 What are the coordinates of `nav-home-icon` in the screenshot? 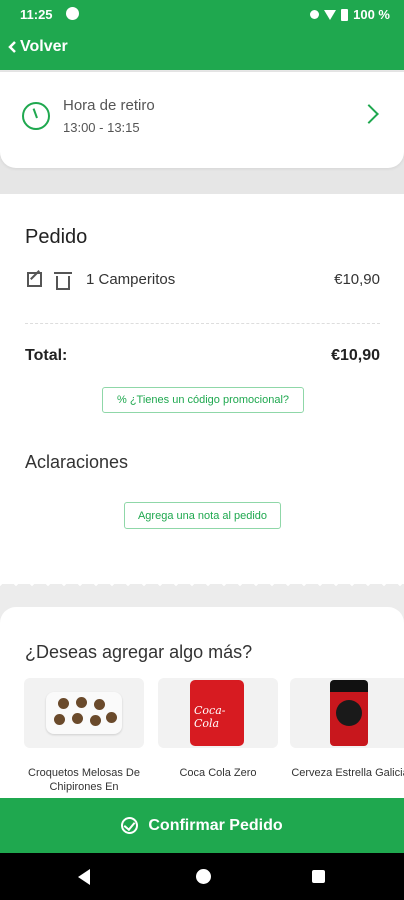 It's located at (203, 876).